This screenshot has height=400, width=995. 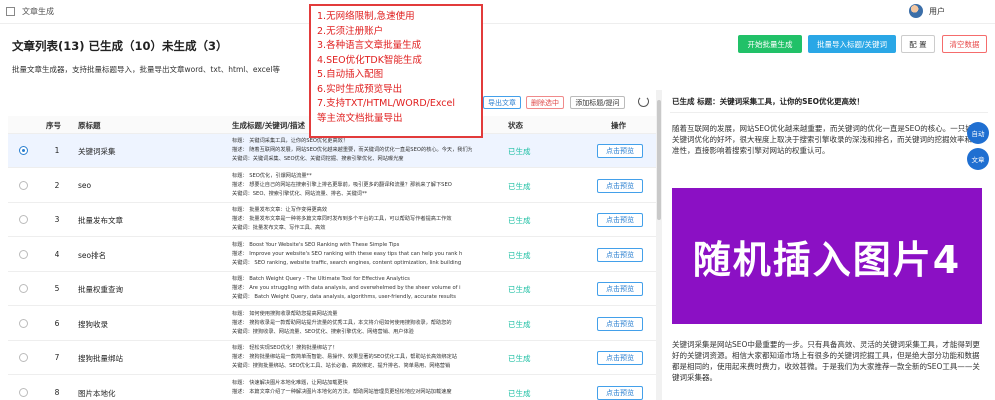 I want to click on import-titles-button: 批量导入标题/关键词, so click(x=852, y=44).